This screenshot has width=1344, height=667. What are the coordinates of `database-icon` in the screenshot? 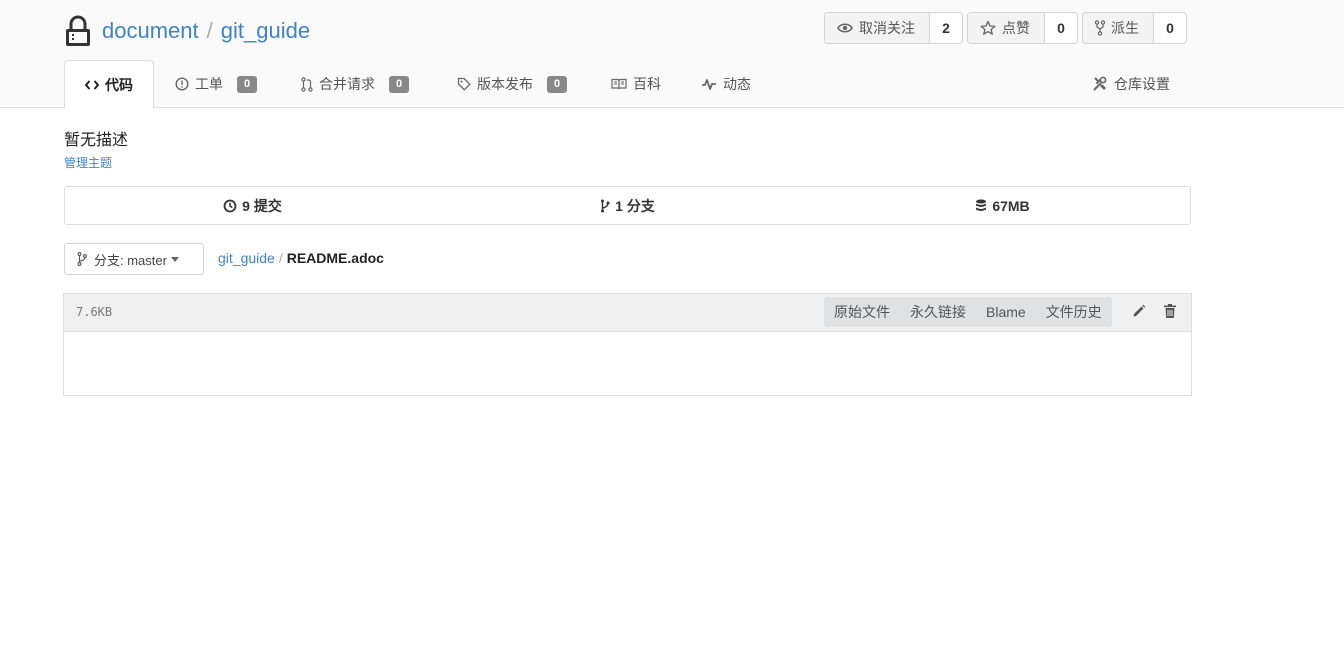 It's located at (981, 205).